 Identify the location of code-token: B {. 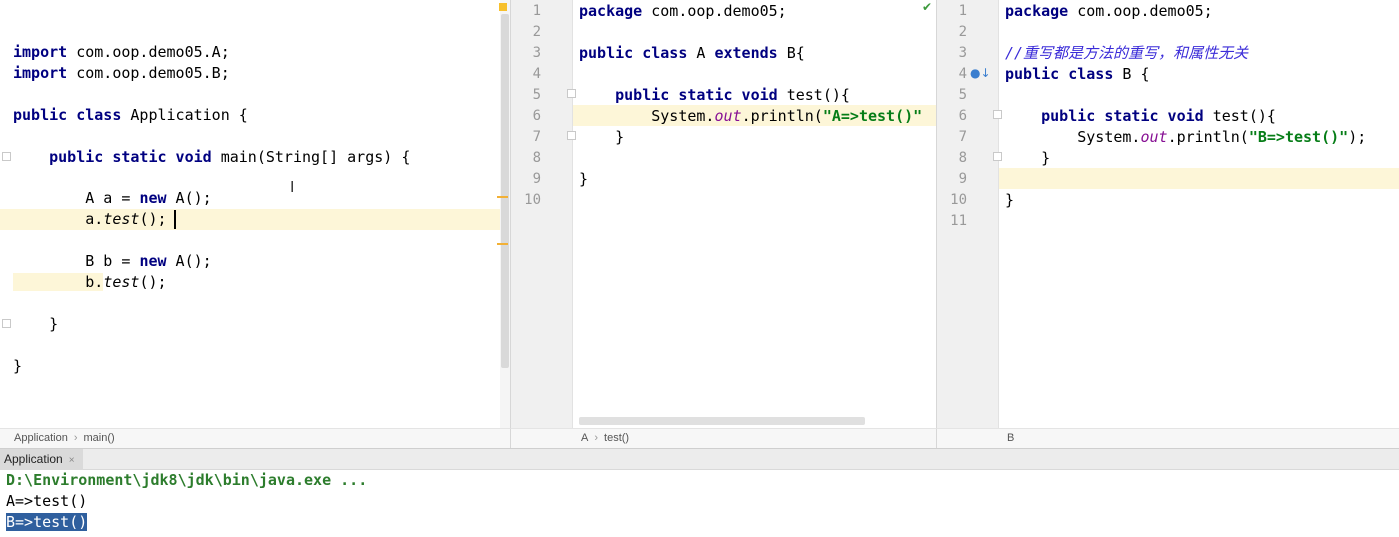
(1131, 74).